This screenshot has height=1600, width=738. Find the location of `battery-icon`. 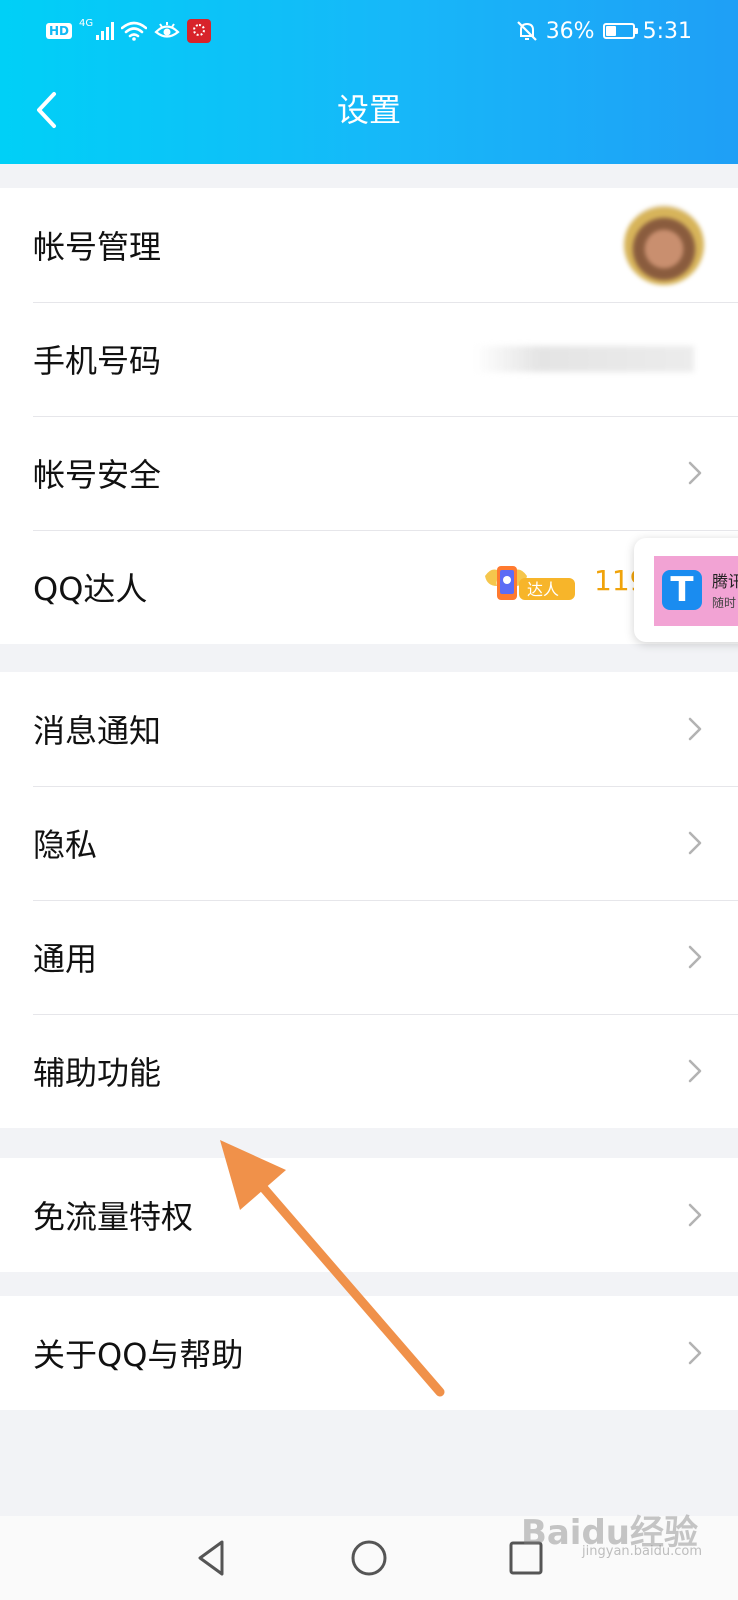

battery-icon is located at coordinates (620, 31).